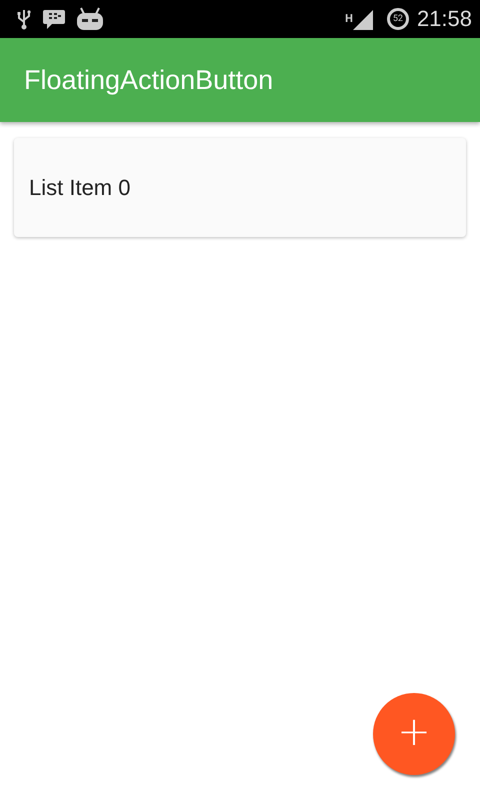 The height and width of the screenshot is (800, 480). I want to click on battery-indicator: 52, so click(397, 19).